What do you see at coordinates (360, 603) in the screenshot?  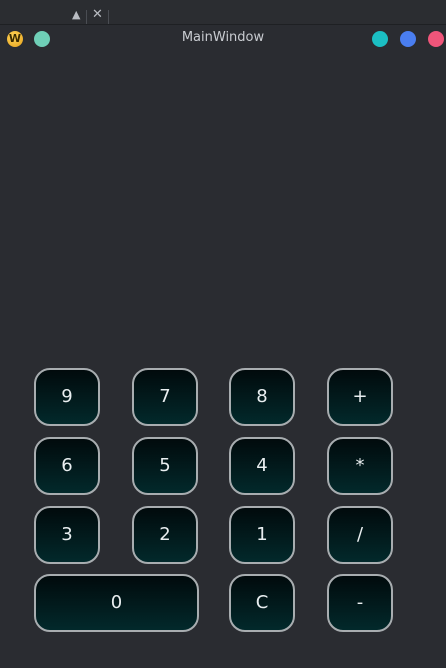 I see `minus-button: -` at bounding box center [360, 603].